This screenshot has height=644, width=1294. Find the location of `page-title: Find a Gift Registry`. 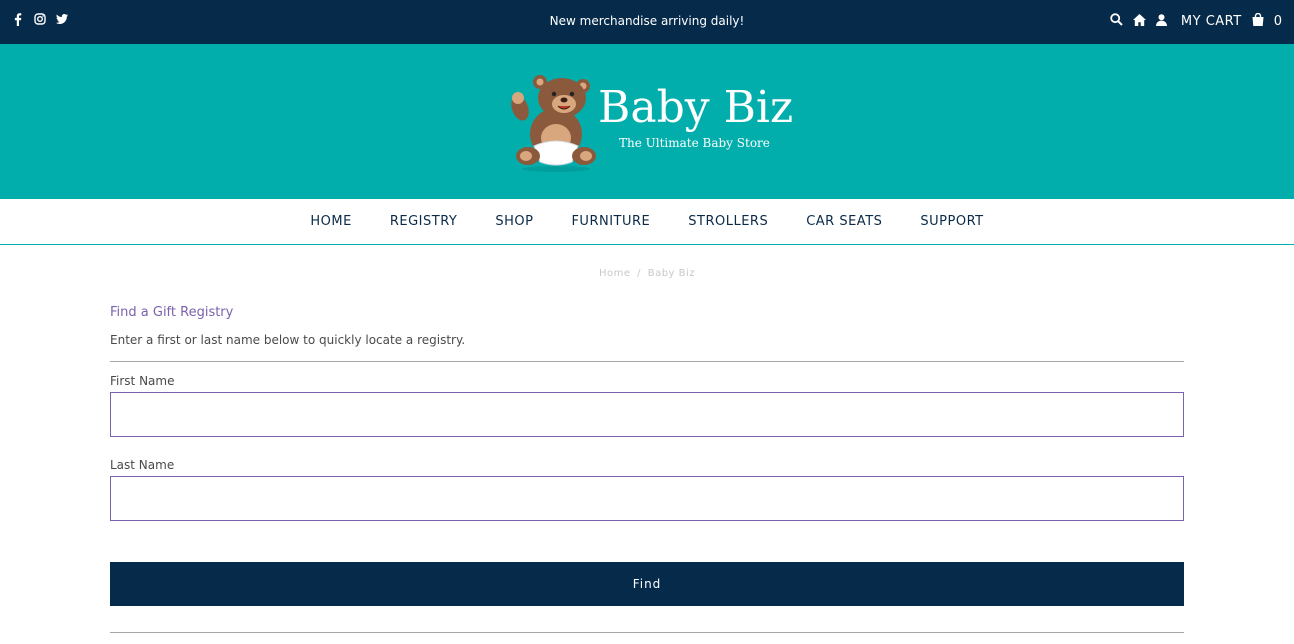

page-title: Find a Gift Registry is located at coordinates (172, 312).